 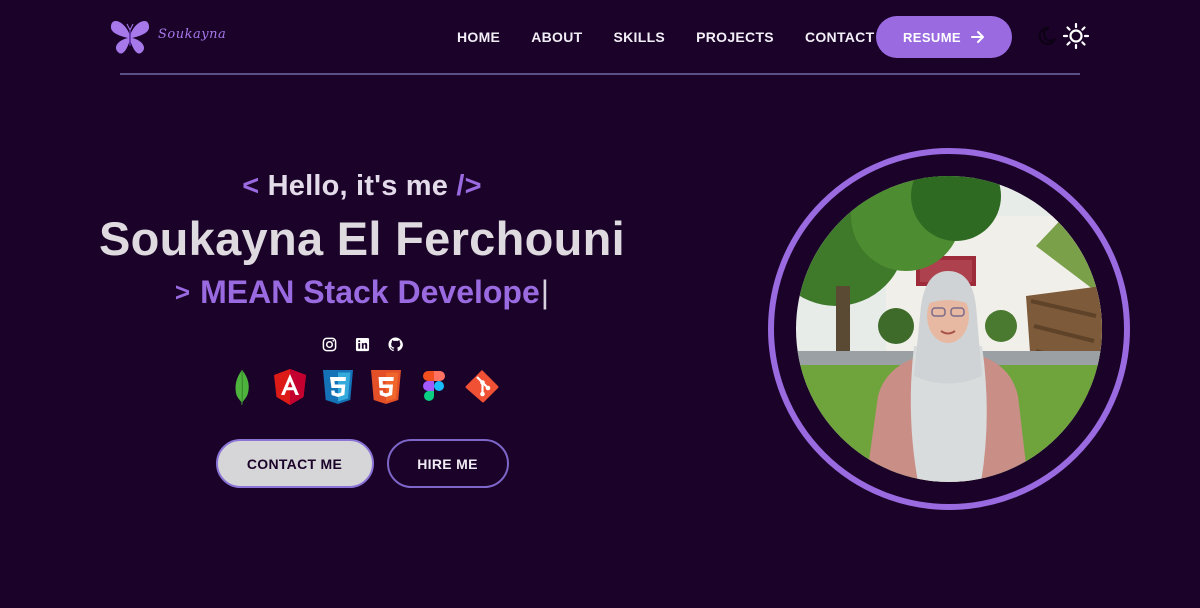 What do you see at coordinates (182, 292) in the screenshot?
I see `role-prefix: >` at bounding box center [182, 292].